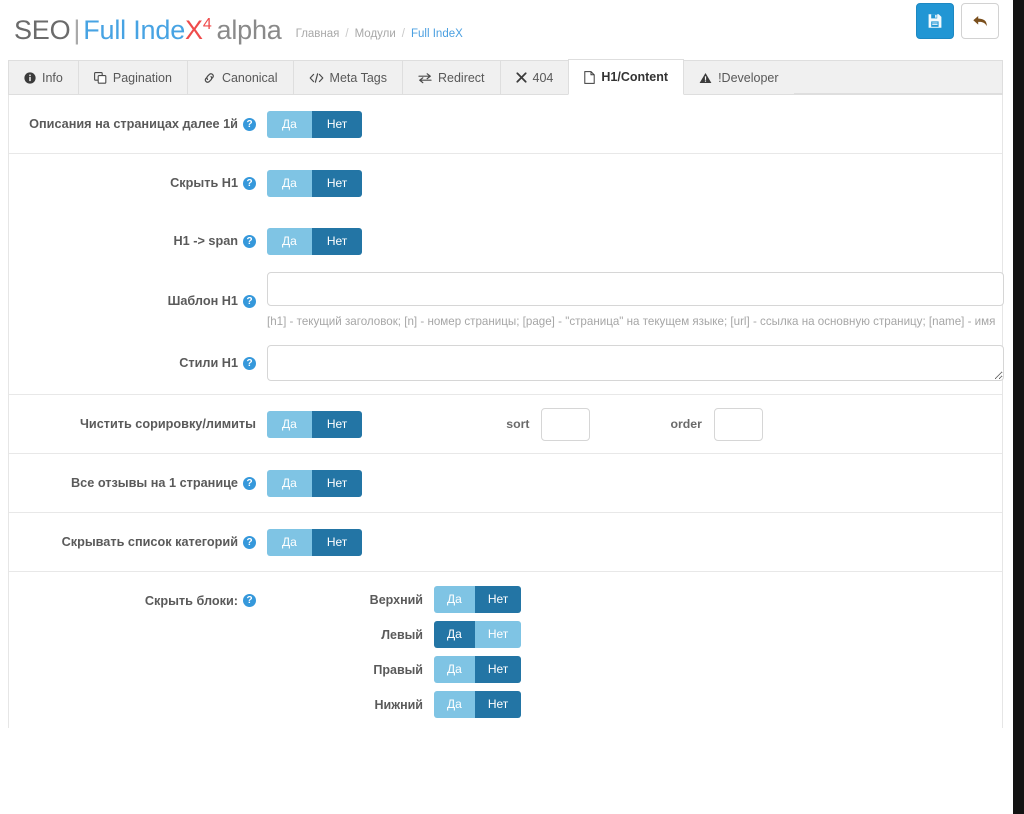 The height and width of the screenshot is (814, 1024). I want to click on toggle-clean-sort-limits: Да Нет, so click(315, 424).